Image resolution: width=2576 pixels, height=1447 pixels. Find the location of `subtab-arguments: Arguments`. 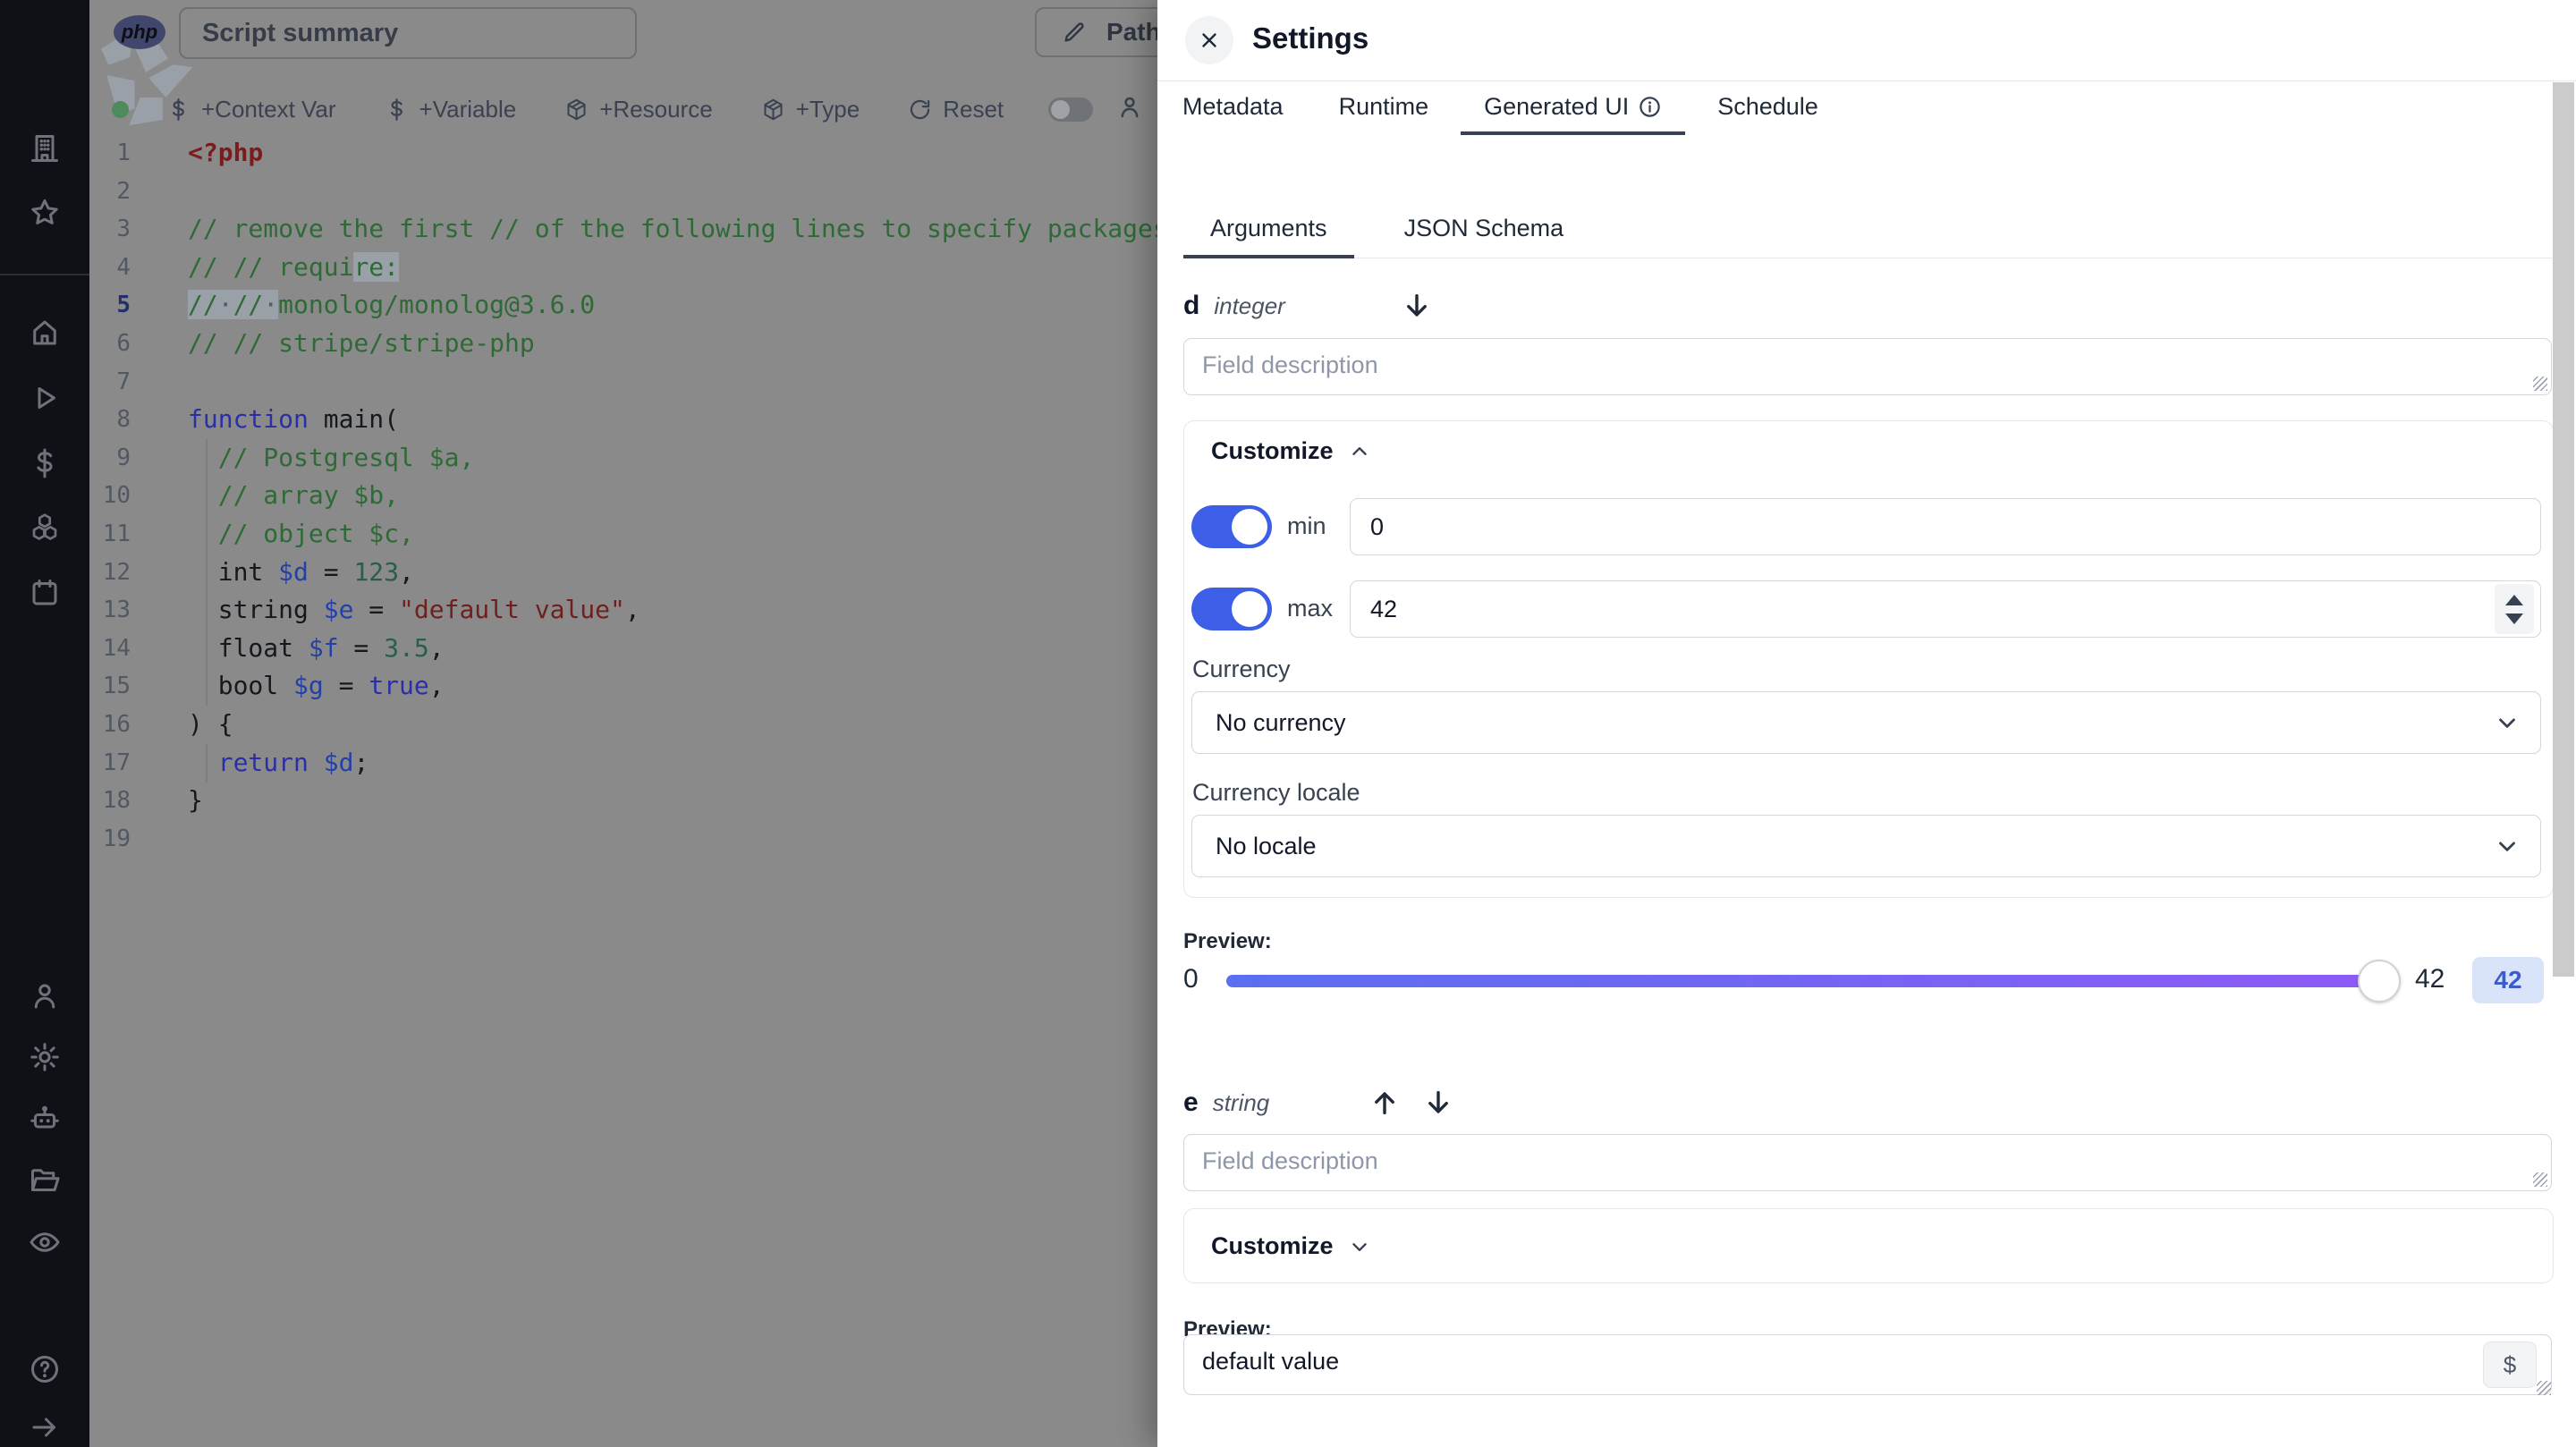

subtab-arguments: Arguments is located at coordinates (1268, 229).